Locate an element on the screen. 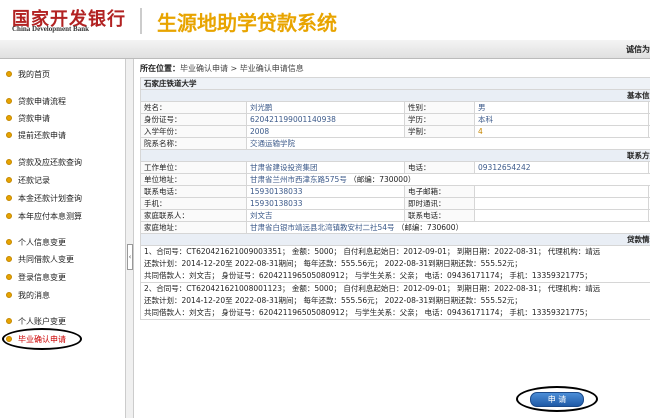 The width and height of the screenshot is (650, 418). home-address-label: 家庭地址： is located at coordinates (193, 227).